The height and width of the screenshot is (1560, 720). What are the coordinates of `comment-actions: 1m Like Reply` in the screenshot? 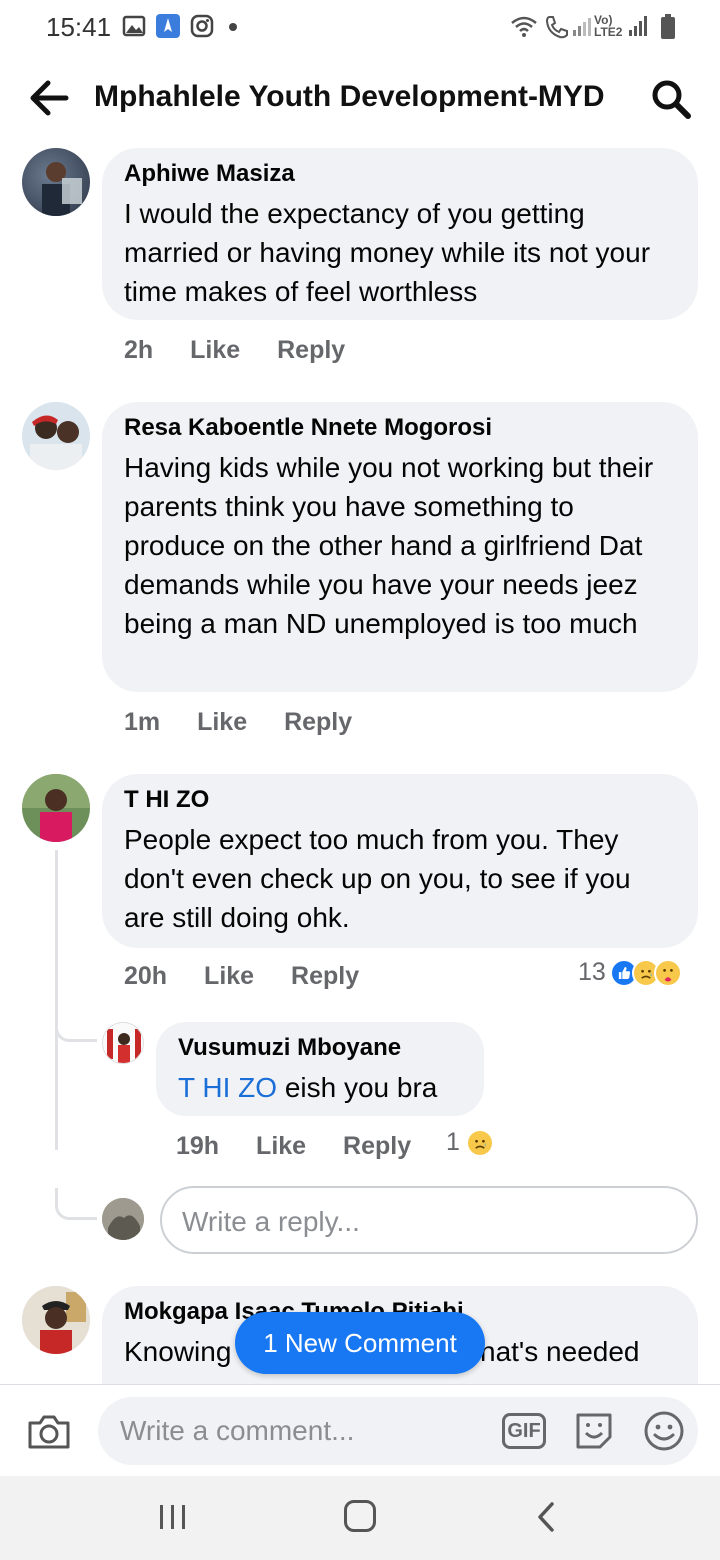 It's located at (253, 722).